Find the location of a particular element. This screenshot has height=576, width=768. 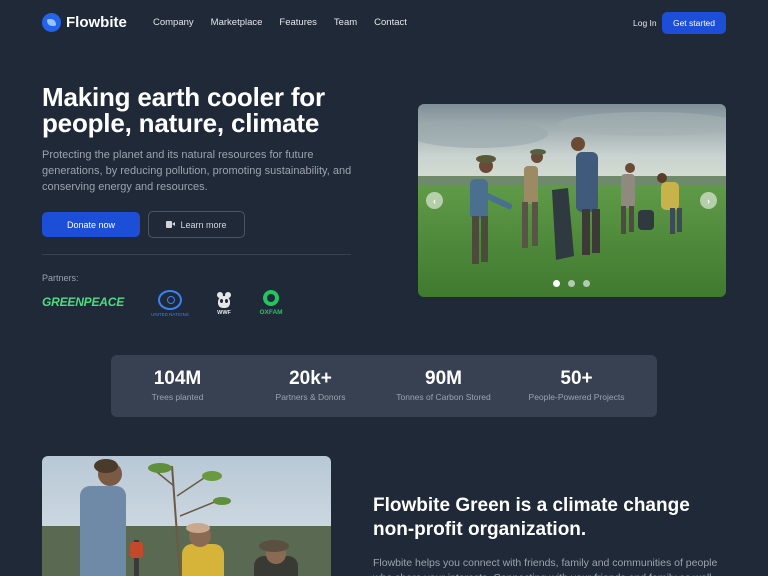

partners-label: Partners: is located at coordinates (60, 278).